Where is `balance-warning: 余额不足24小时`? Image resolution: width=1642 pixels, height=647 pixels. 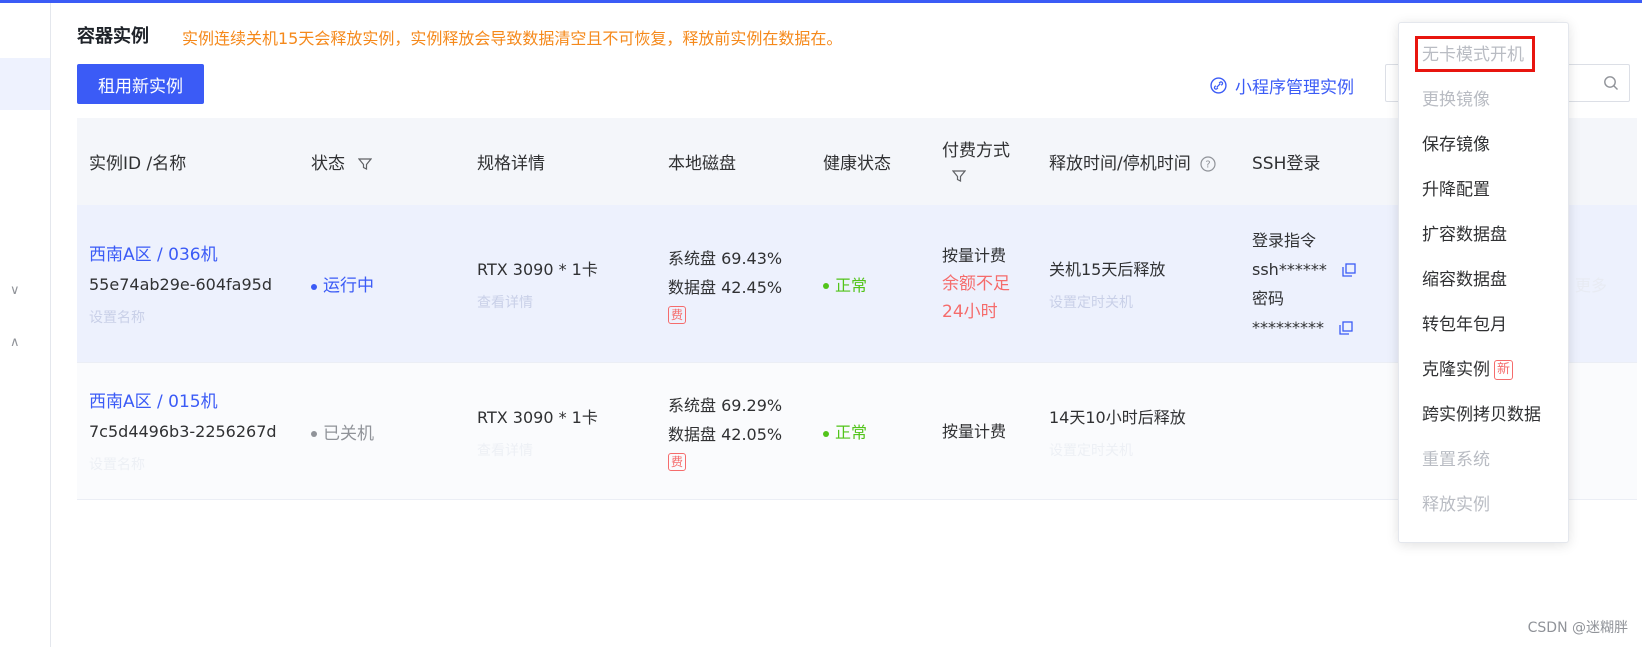 balance-warning: 余额不足24小时 is located at coordinates (976, 298).